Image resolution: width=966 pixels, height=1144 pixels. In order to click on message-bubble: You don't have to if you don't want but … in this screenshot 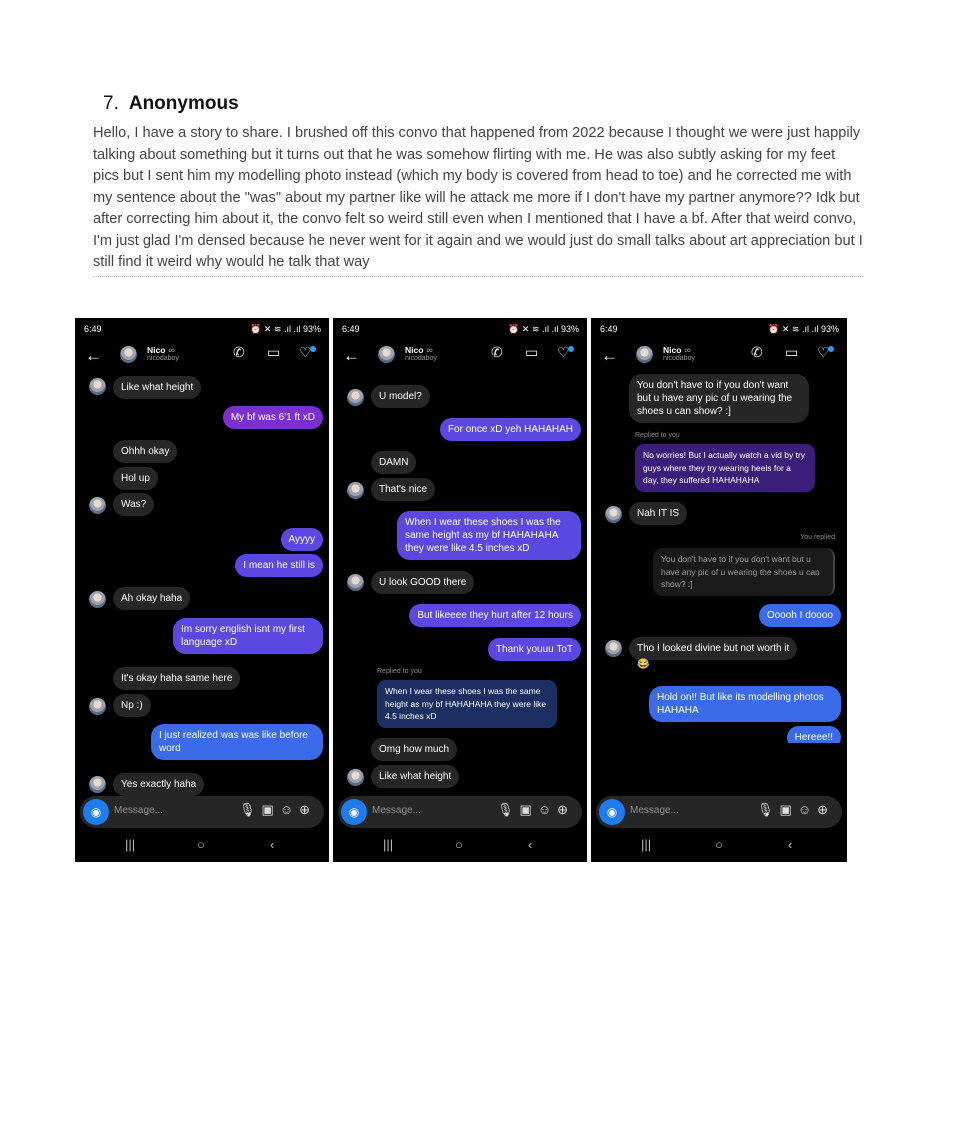, I will do `click(719, 398)`.